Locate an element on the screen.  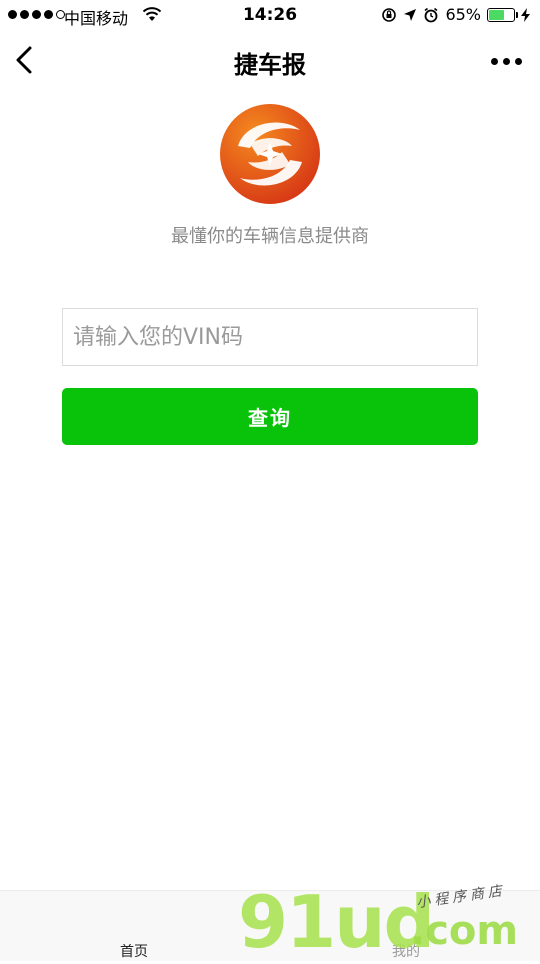
query-button: 查询 is located at coordinates (270, 416).